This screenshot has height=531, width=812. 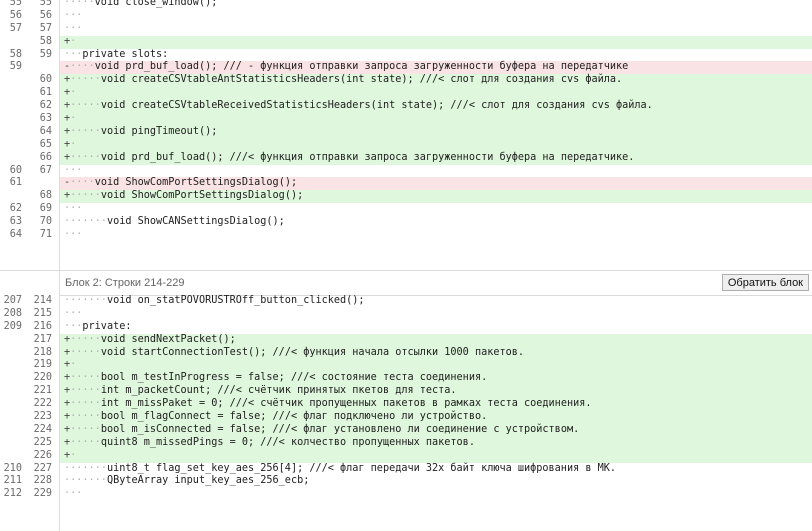 What do you see at coordinates (12, 300) in the screenshot?
I see `old-line-number: 207` at bounding box center [12, 300].